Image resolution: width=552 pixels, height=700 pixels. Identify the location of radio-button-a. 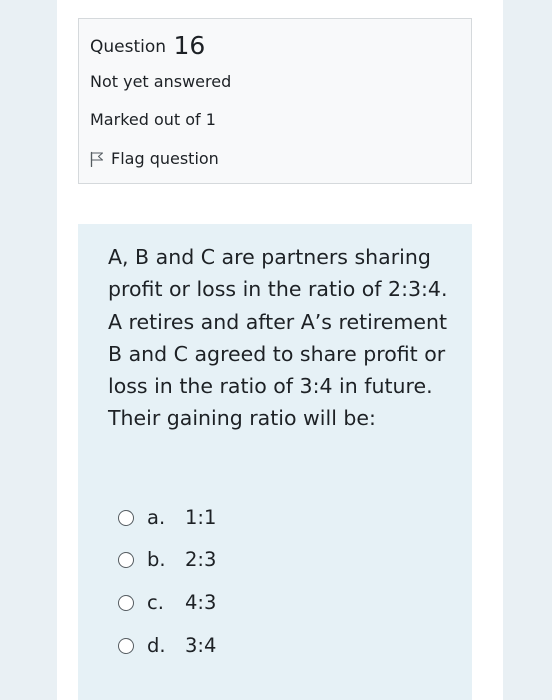
(126, 518).